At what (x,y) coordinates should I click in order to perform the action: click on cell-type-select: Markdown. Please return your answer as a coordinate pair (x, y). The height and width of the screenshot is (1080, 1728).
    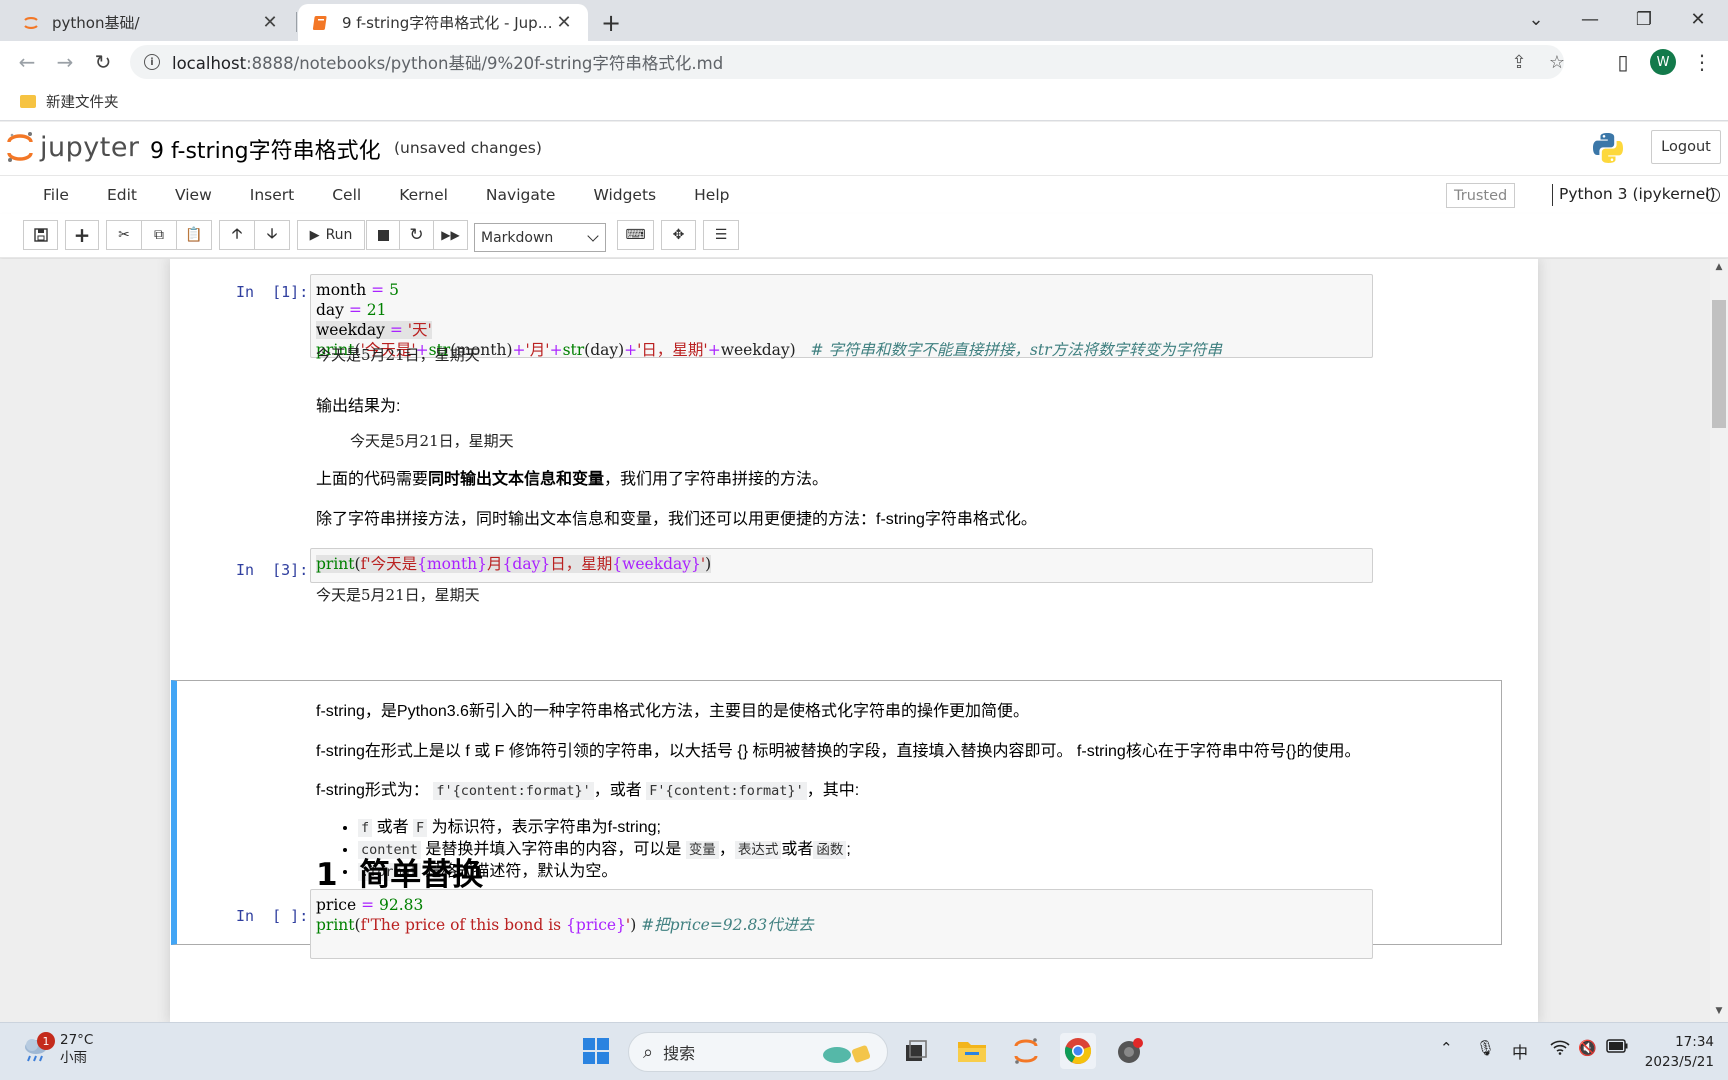
    Looking at the image, I should click on (540, 237).